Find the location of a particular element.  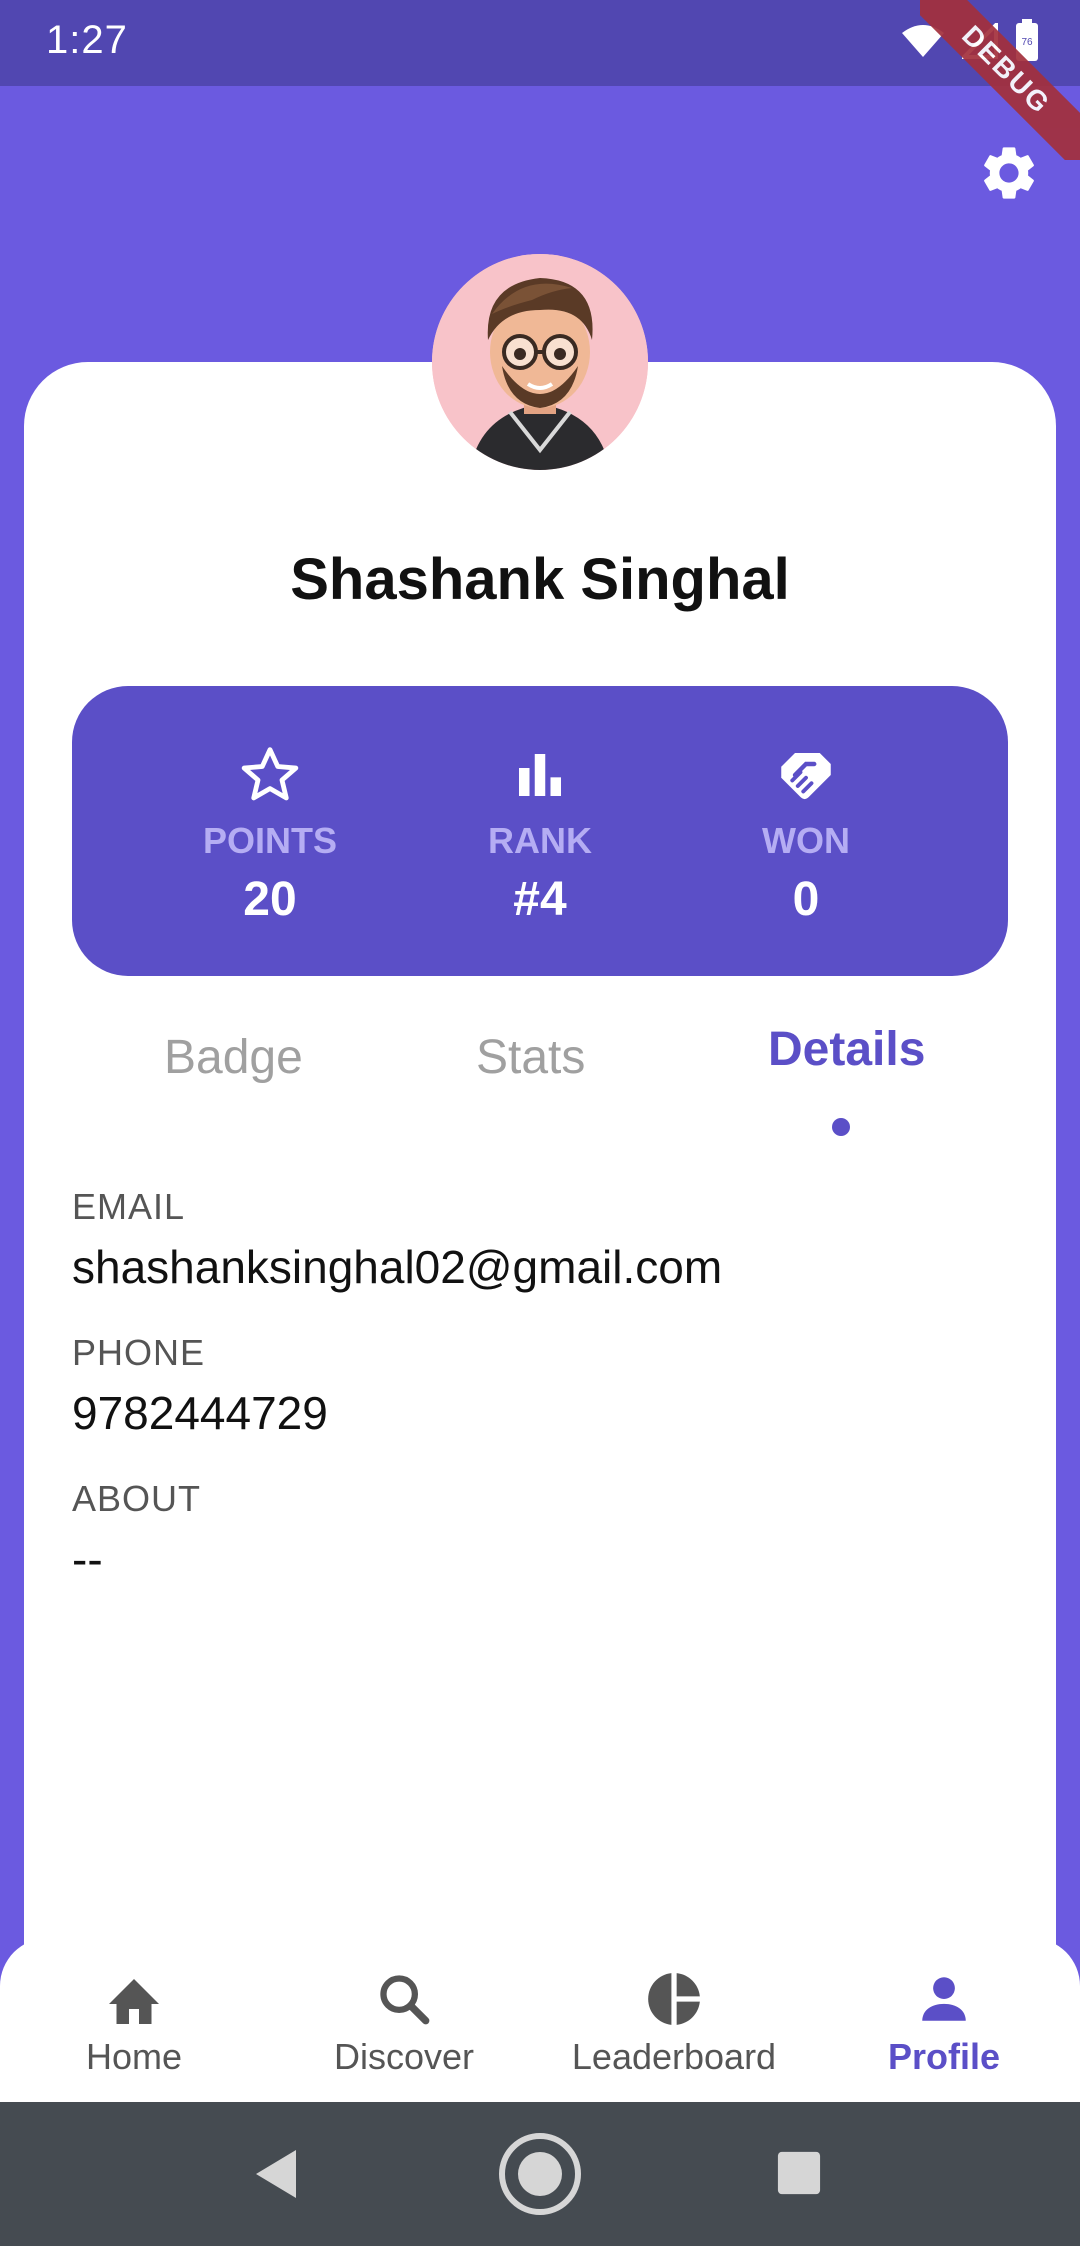

stat-label: POINTS is located at coordinates (269, 840).